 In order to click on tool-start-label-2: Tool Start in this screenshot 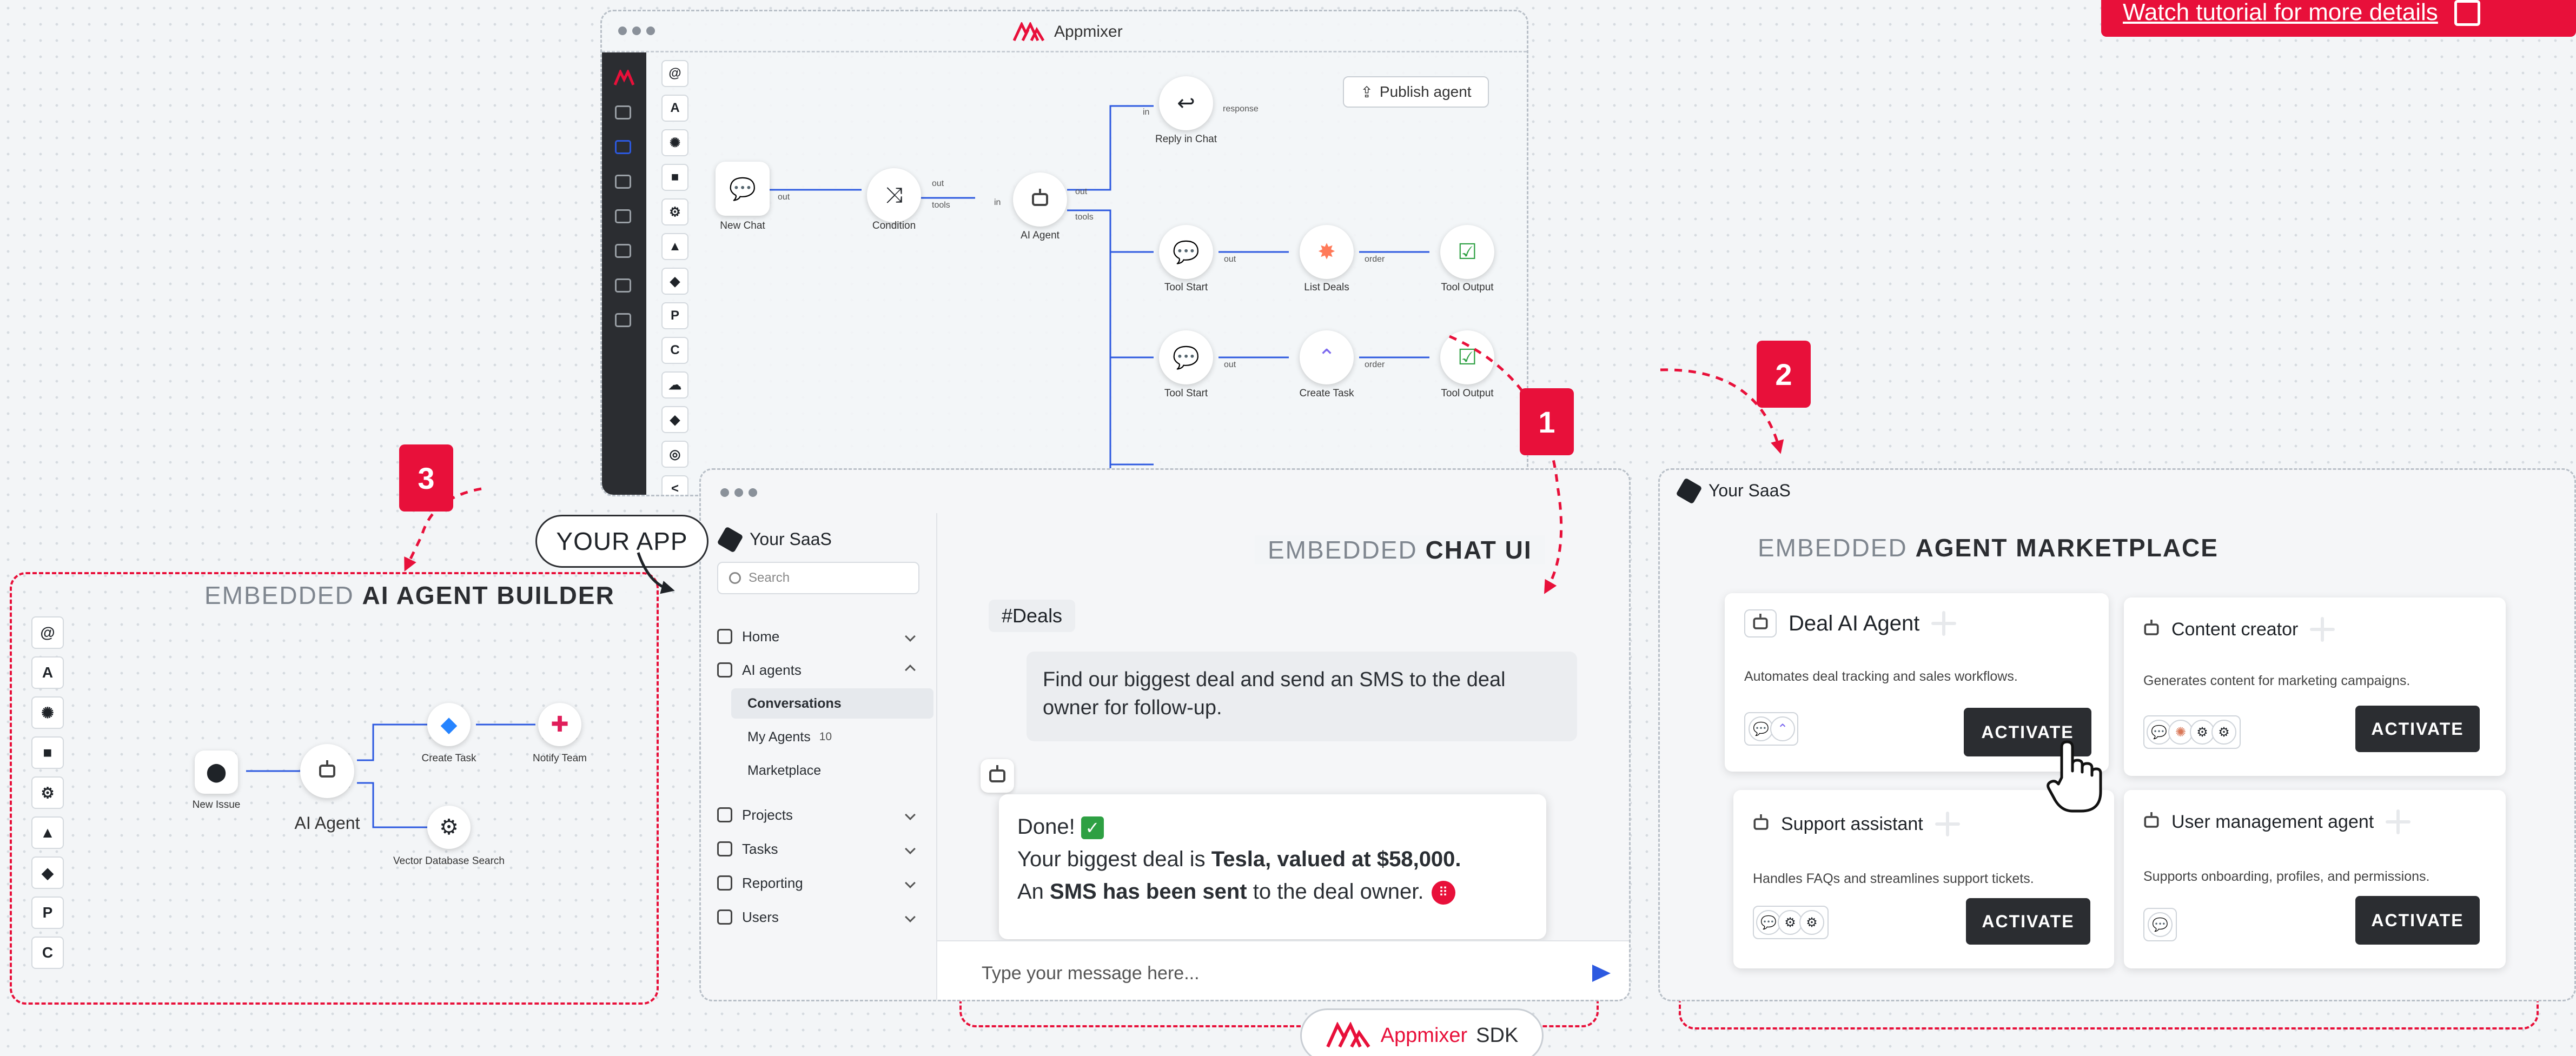, I will do `click(1186, 393)`.